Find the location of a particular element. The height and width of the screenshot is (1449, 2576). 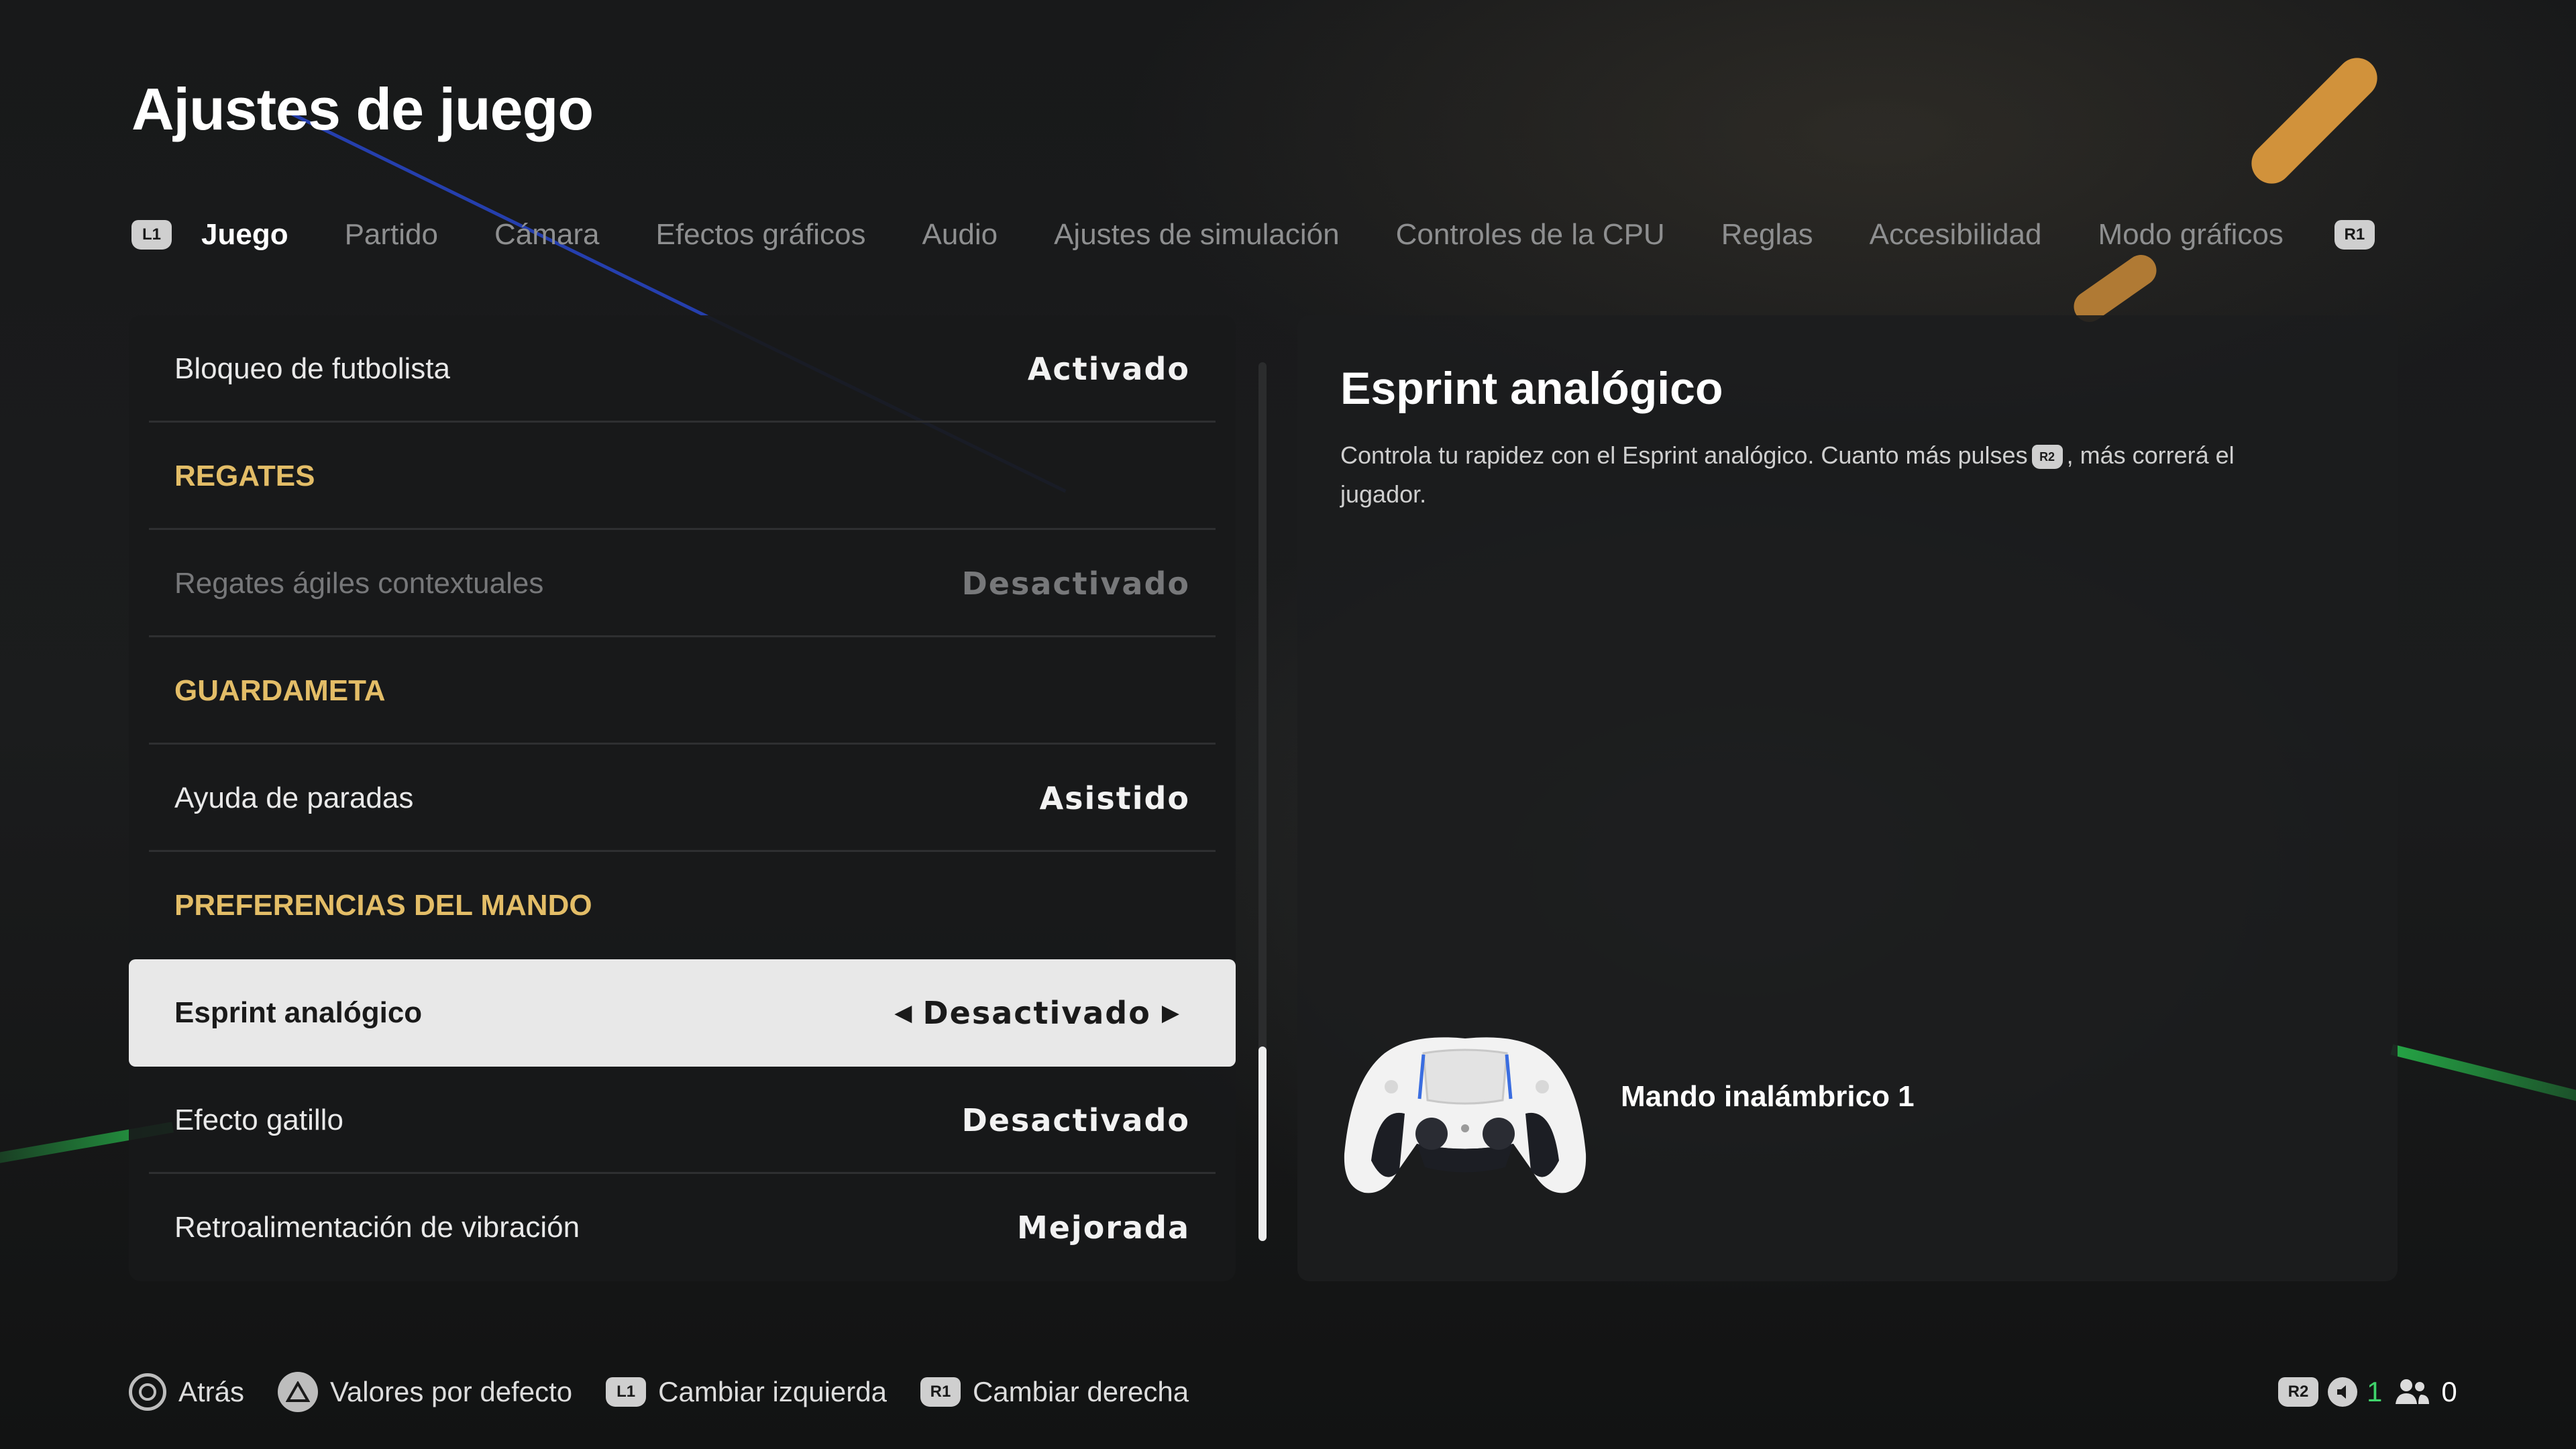

setting-row-ayuda-paradas: Ayuda de paradas Asistido is located at coordinates (682, 798).